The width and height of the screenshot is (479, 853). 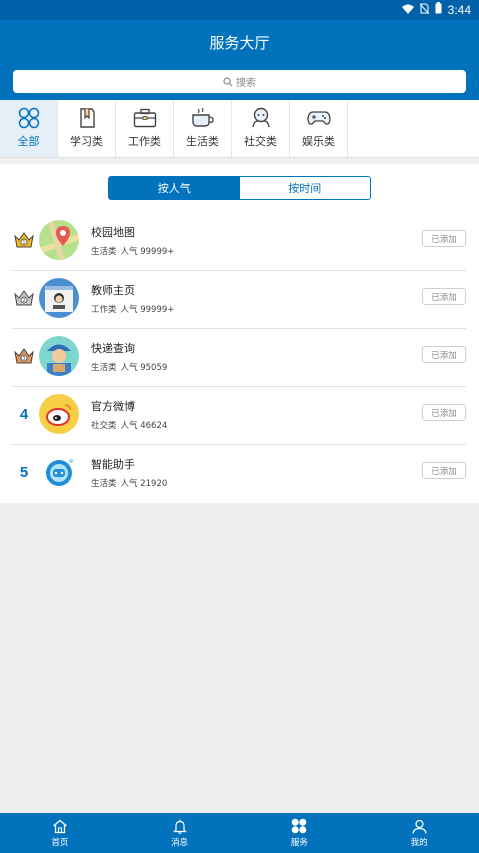 What do you see at coordinates (87, 118) in the screenshot?
I see `bookmark-book-icon` at bounding box center [87, 118].